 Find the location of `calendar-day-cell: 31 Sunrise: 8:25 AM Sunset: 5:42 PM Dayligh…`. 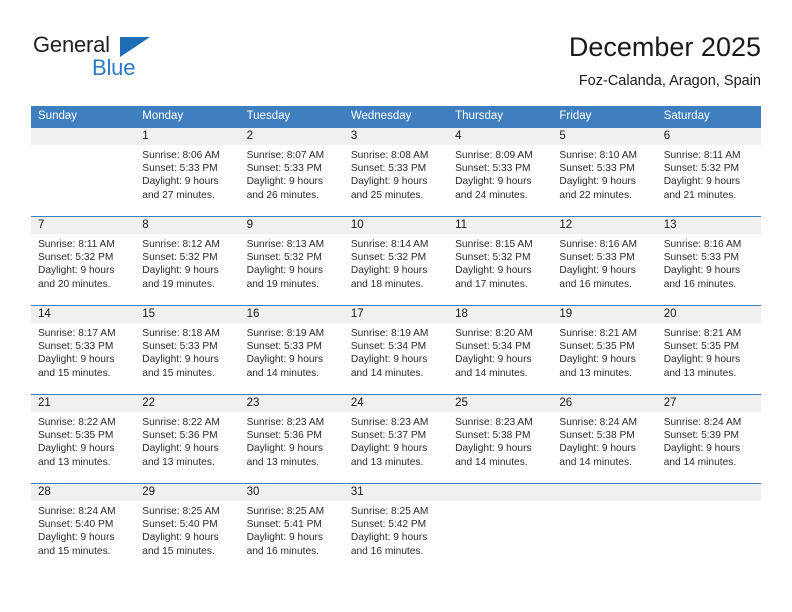

calendar-day-cell: 31 Sunrise: 8:25 AM Sunset: 5:42 PM Dayligh… is located at coordinates (396, 528).